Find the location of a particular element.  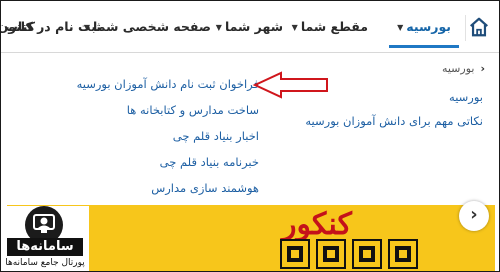

home-icon is located at coordinates (479, 27).